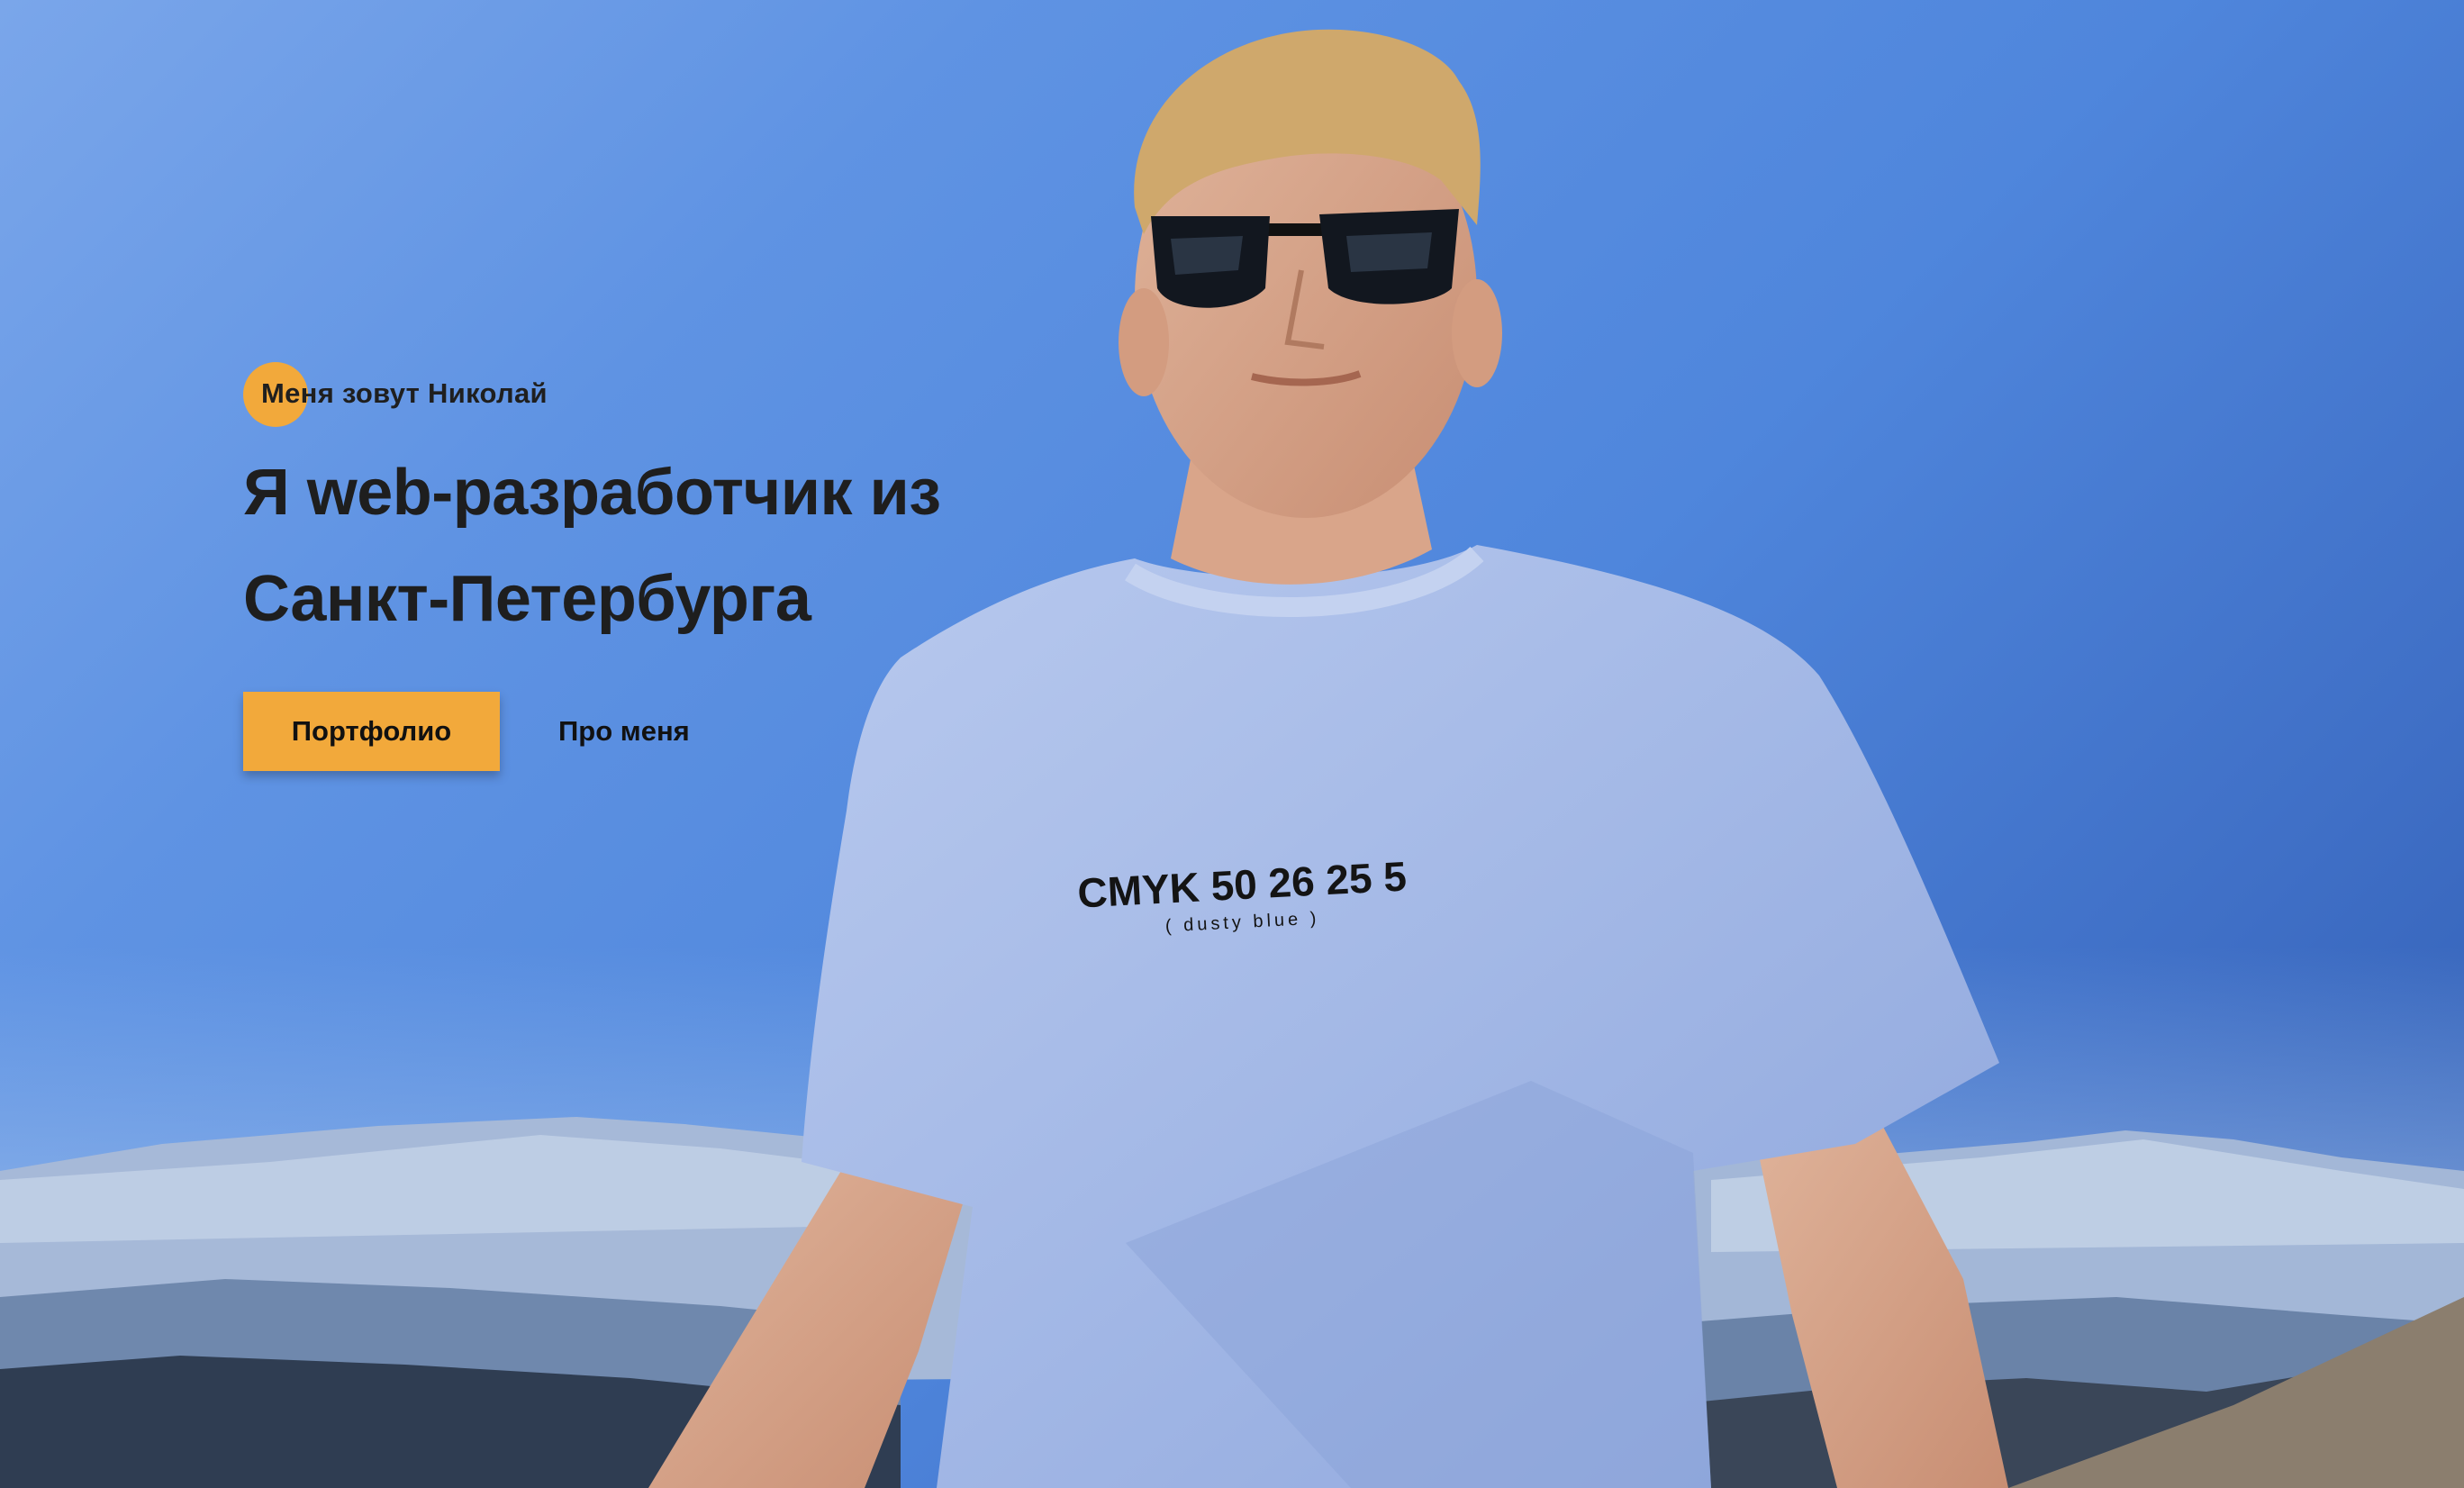 This screenshot has width=2464, height=1488. What do you see at coordinates (624, 731) in the screenshot?
I see `about-me-link: Про меня` at bounding box center [624, 731].